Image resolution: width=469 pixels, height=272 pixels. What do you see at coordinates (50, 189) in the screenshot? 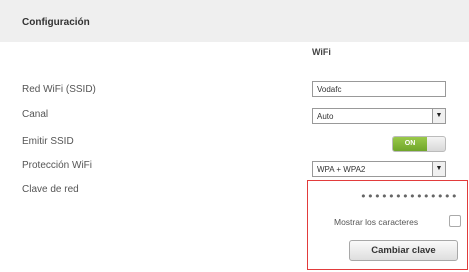
I see `network-key-label: Clave de red` at bounding box center [50, 189].